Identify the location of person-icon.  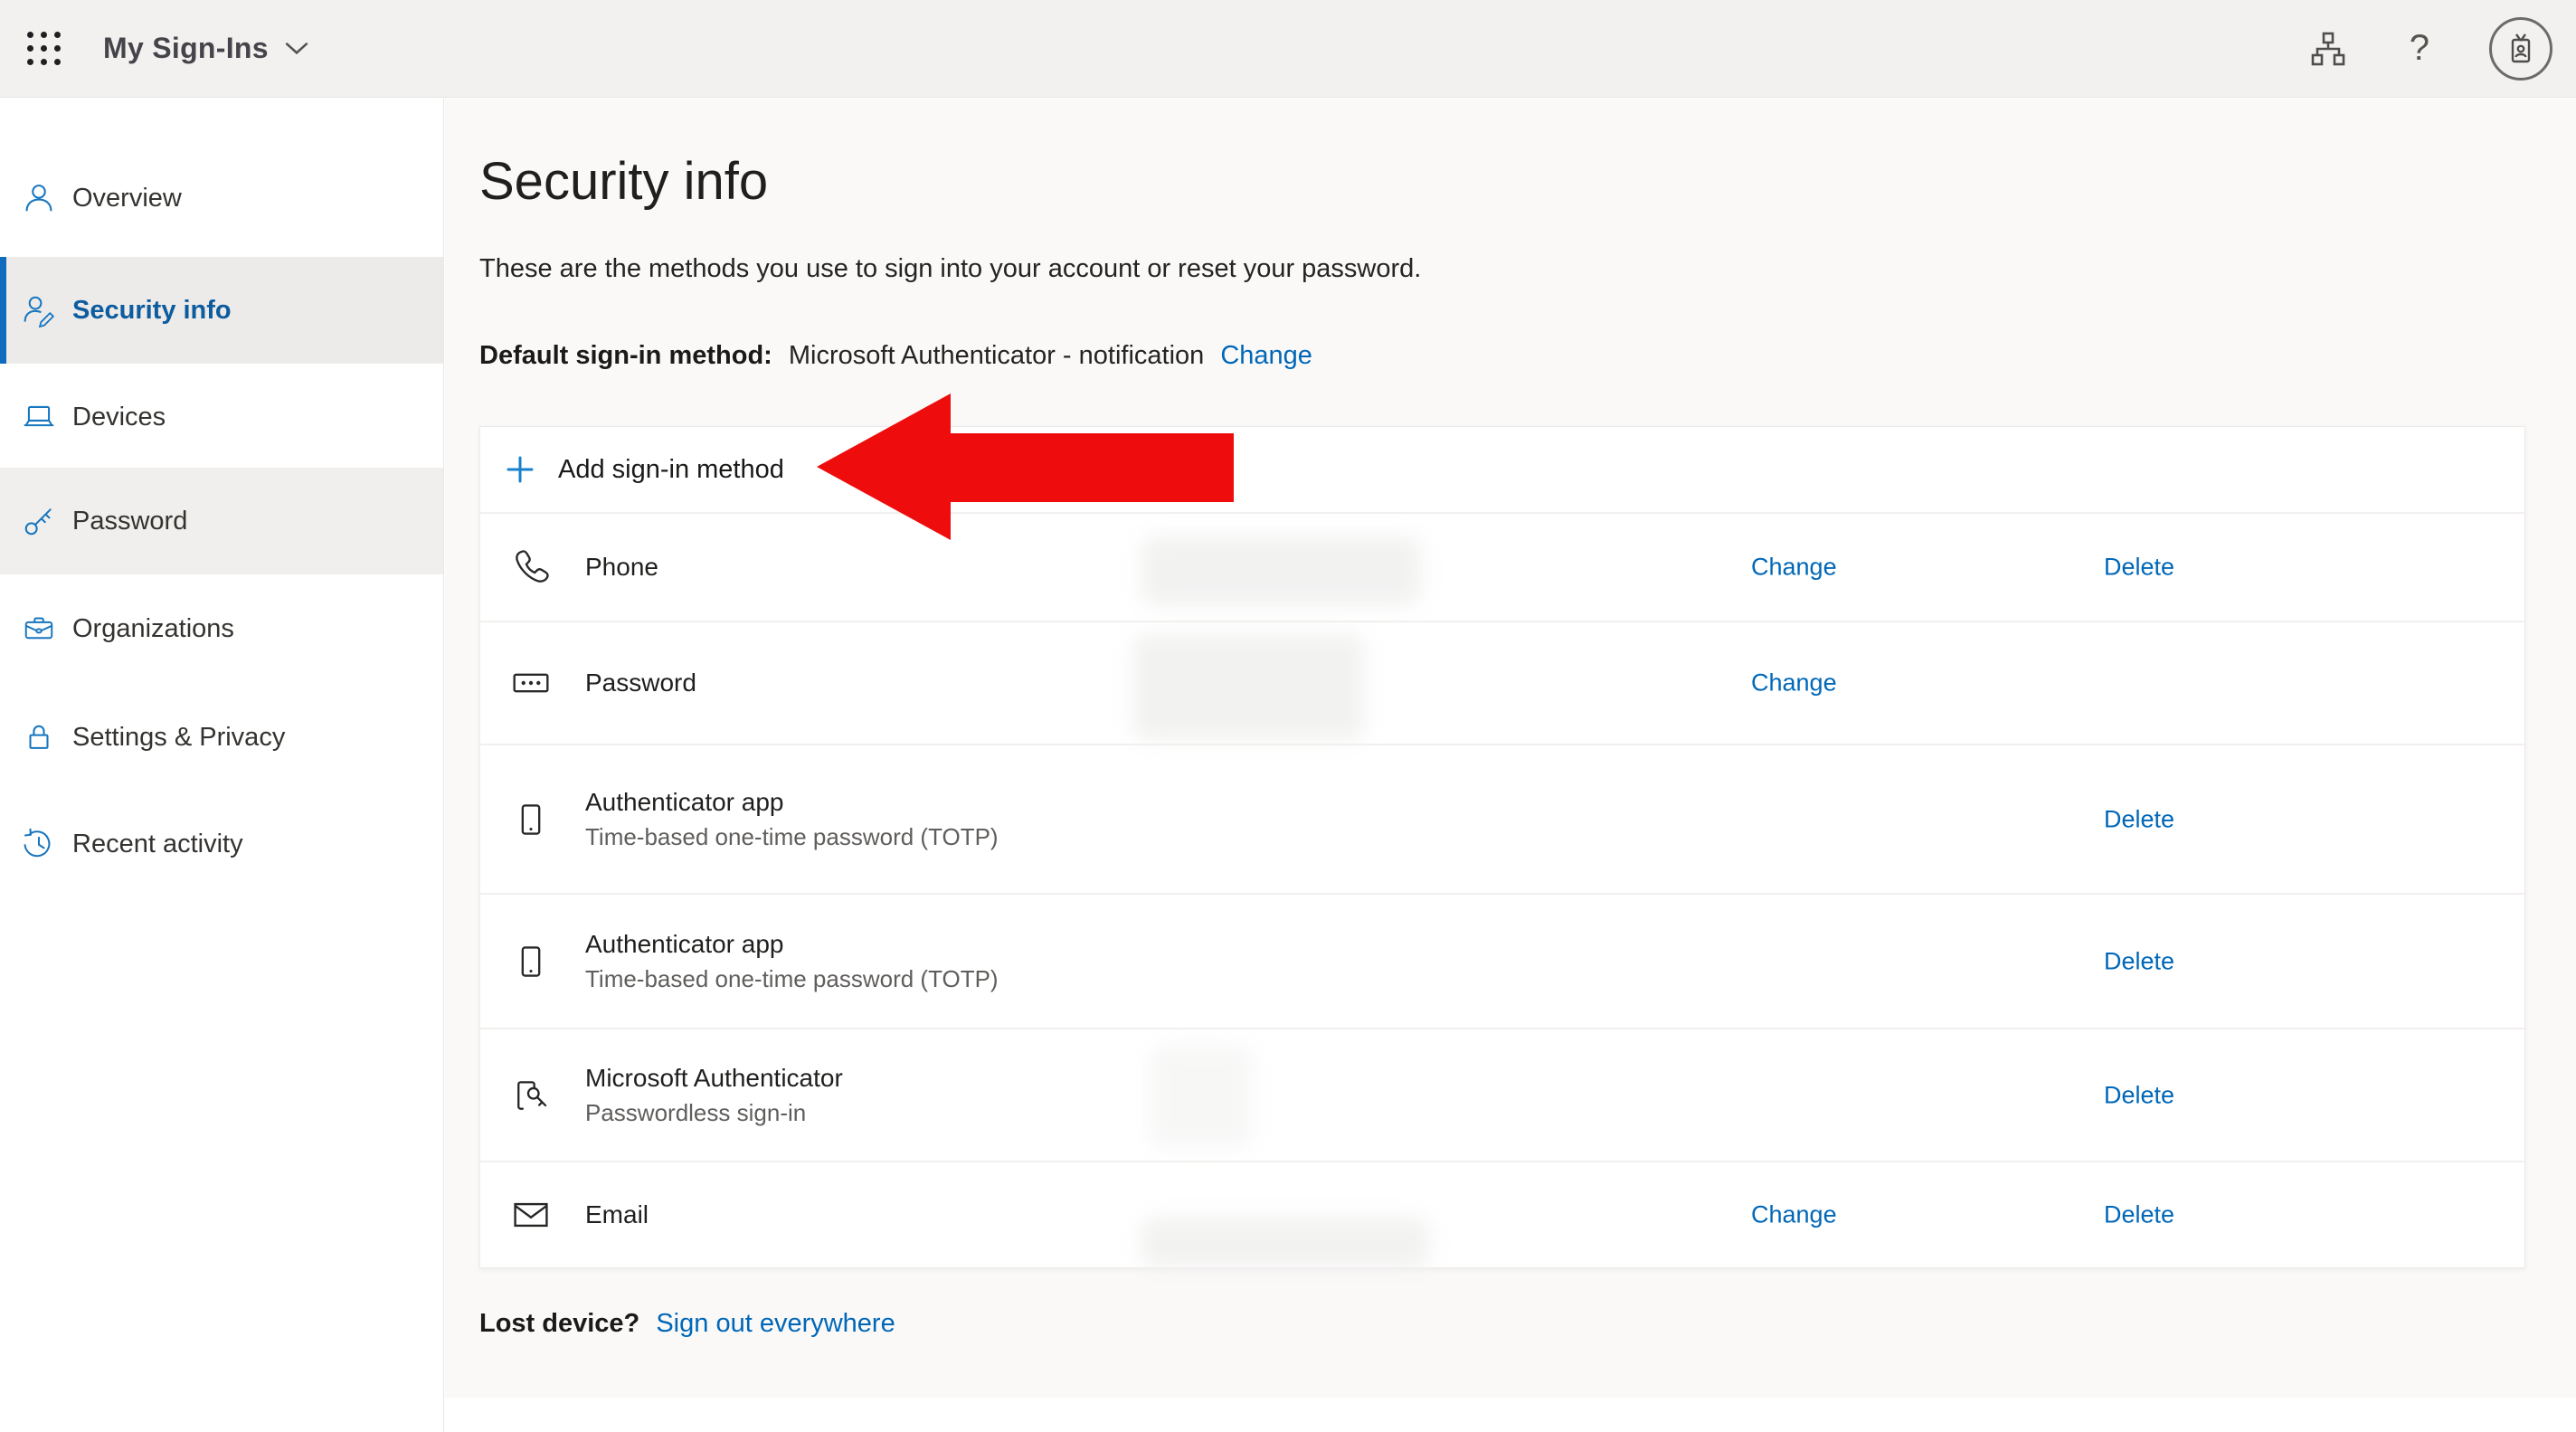
(38, 198).